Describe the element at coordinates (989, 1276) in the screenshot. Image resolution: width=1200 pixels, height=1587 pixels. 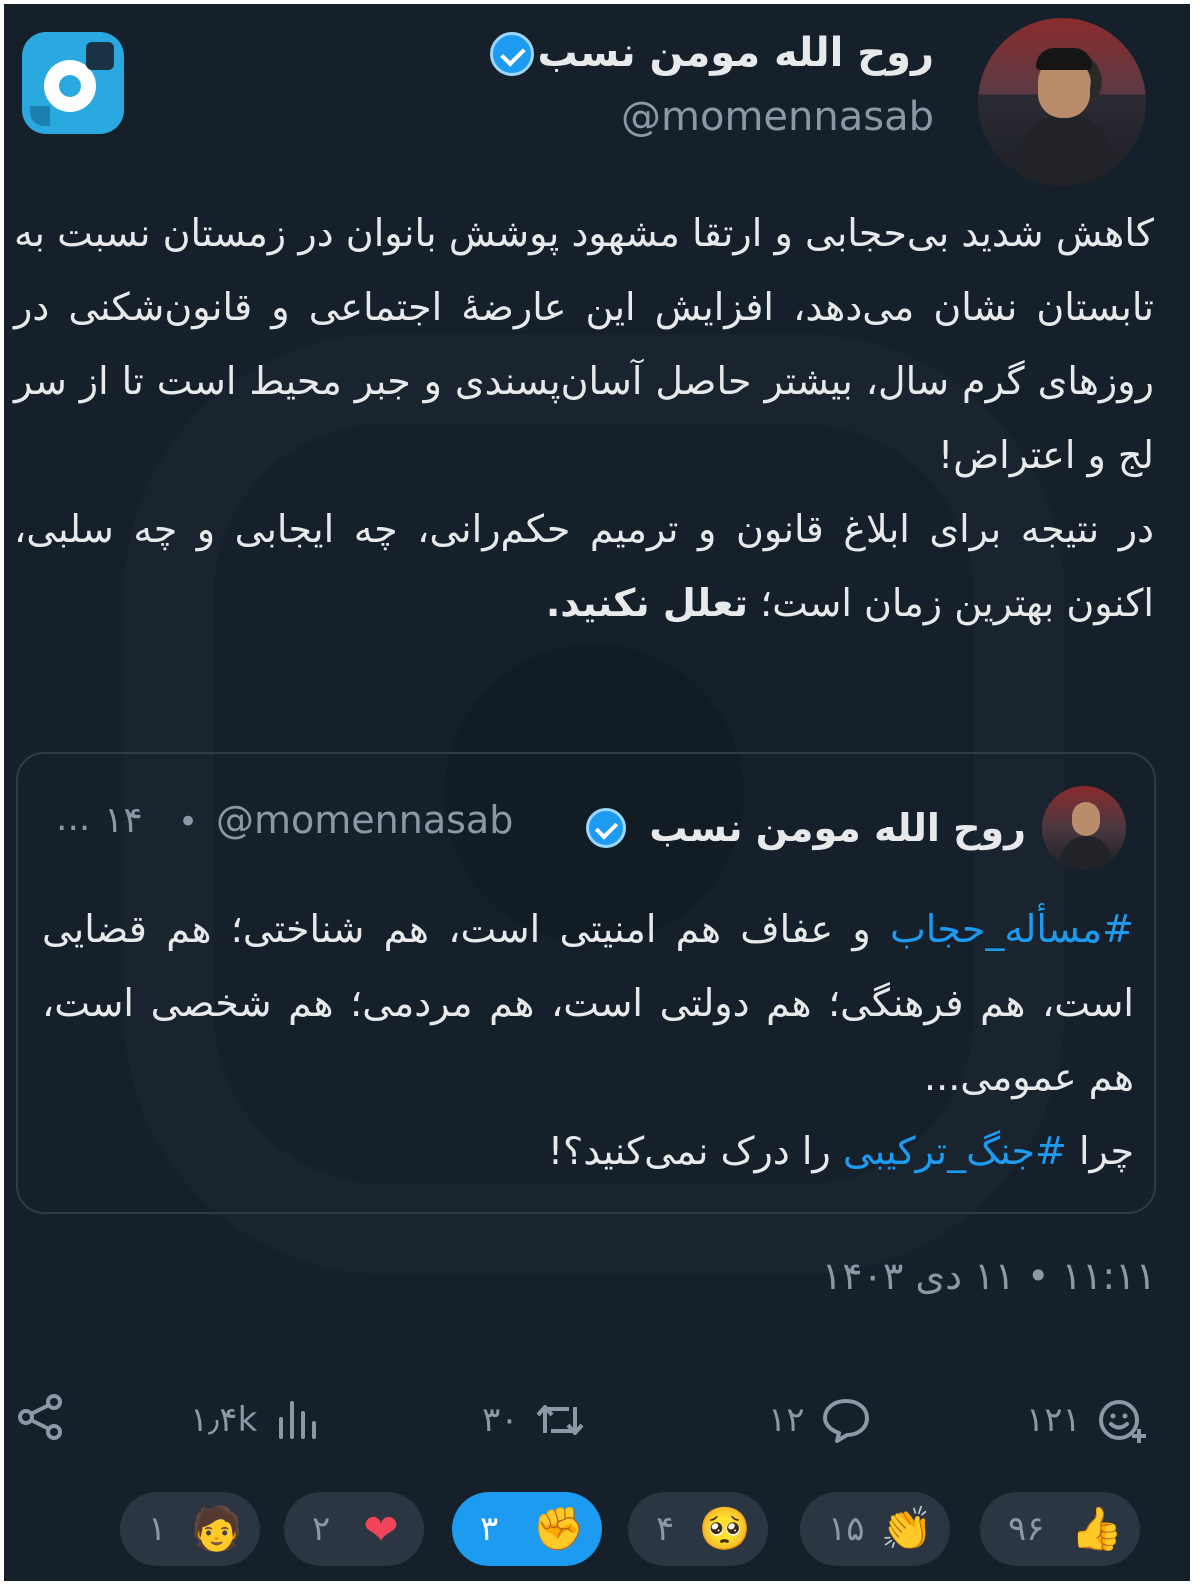
I see `tweet-timestamp: ۱۱:۱۱ • ۱۱ دی ۱۴۰۳` at that location.